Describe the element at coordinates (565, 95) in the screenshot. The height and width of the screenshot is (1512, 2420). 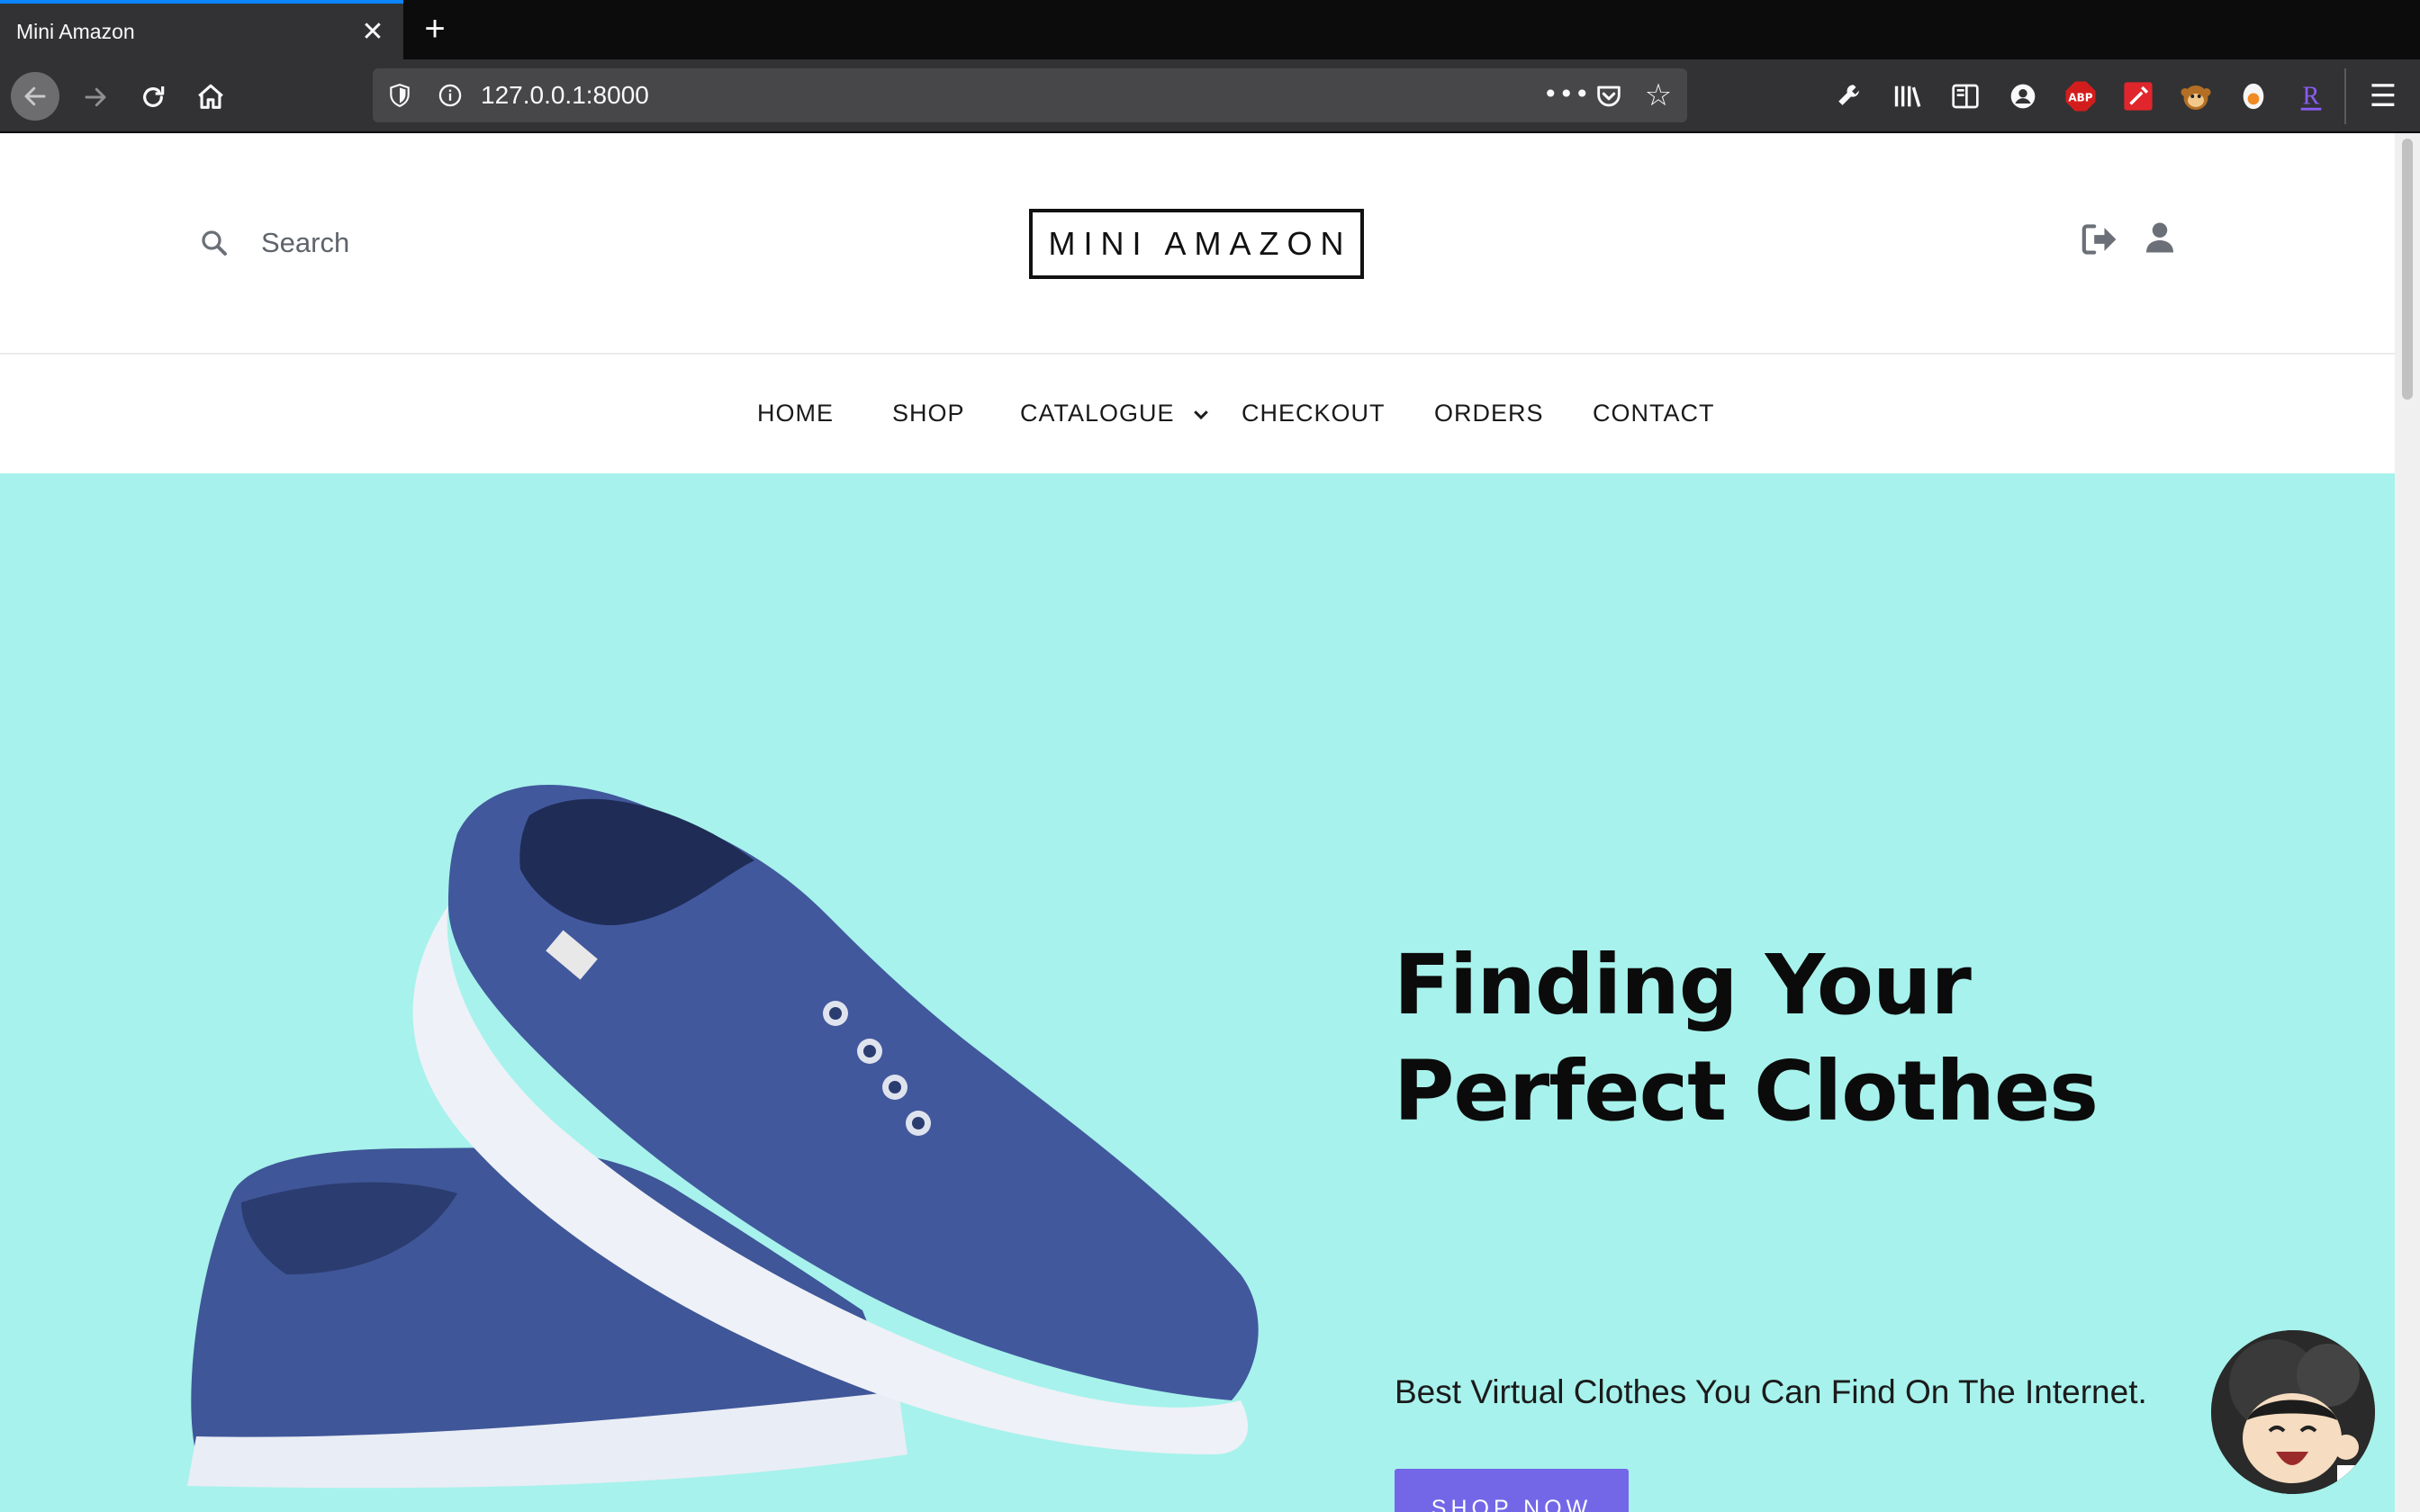
I see `url-text: 127.0.0.1:8000` at that location.